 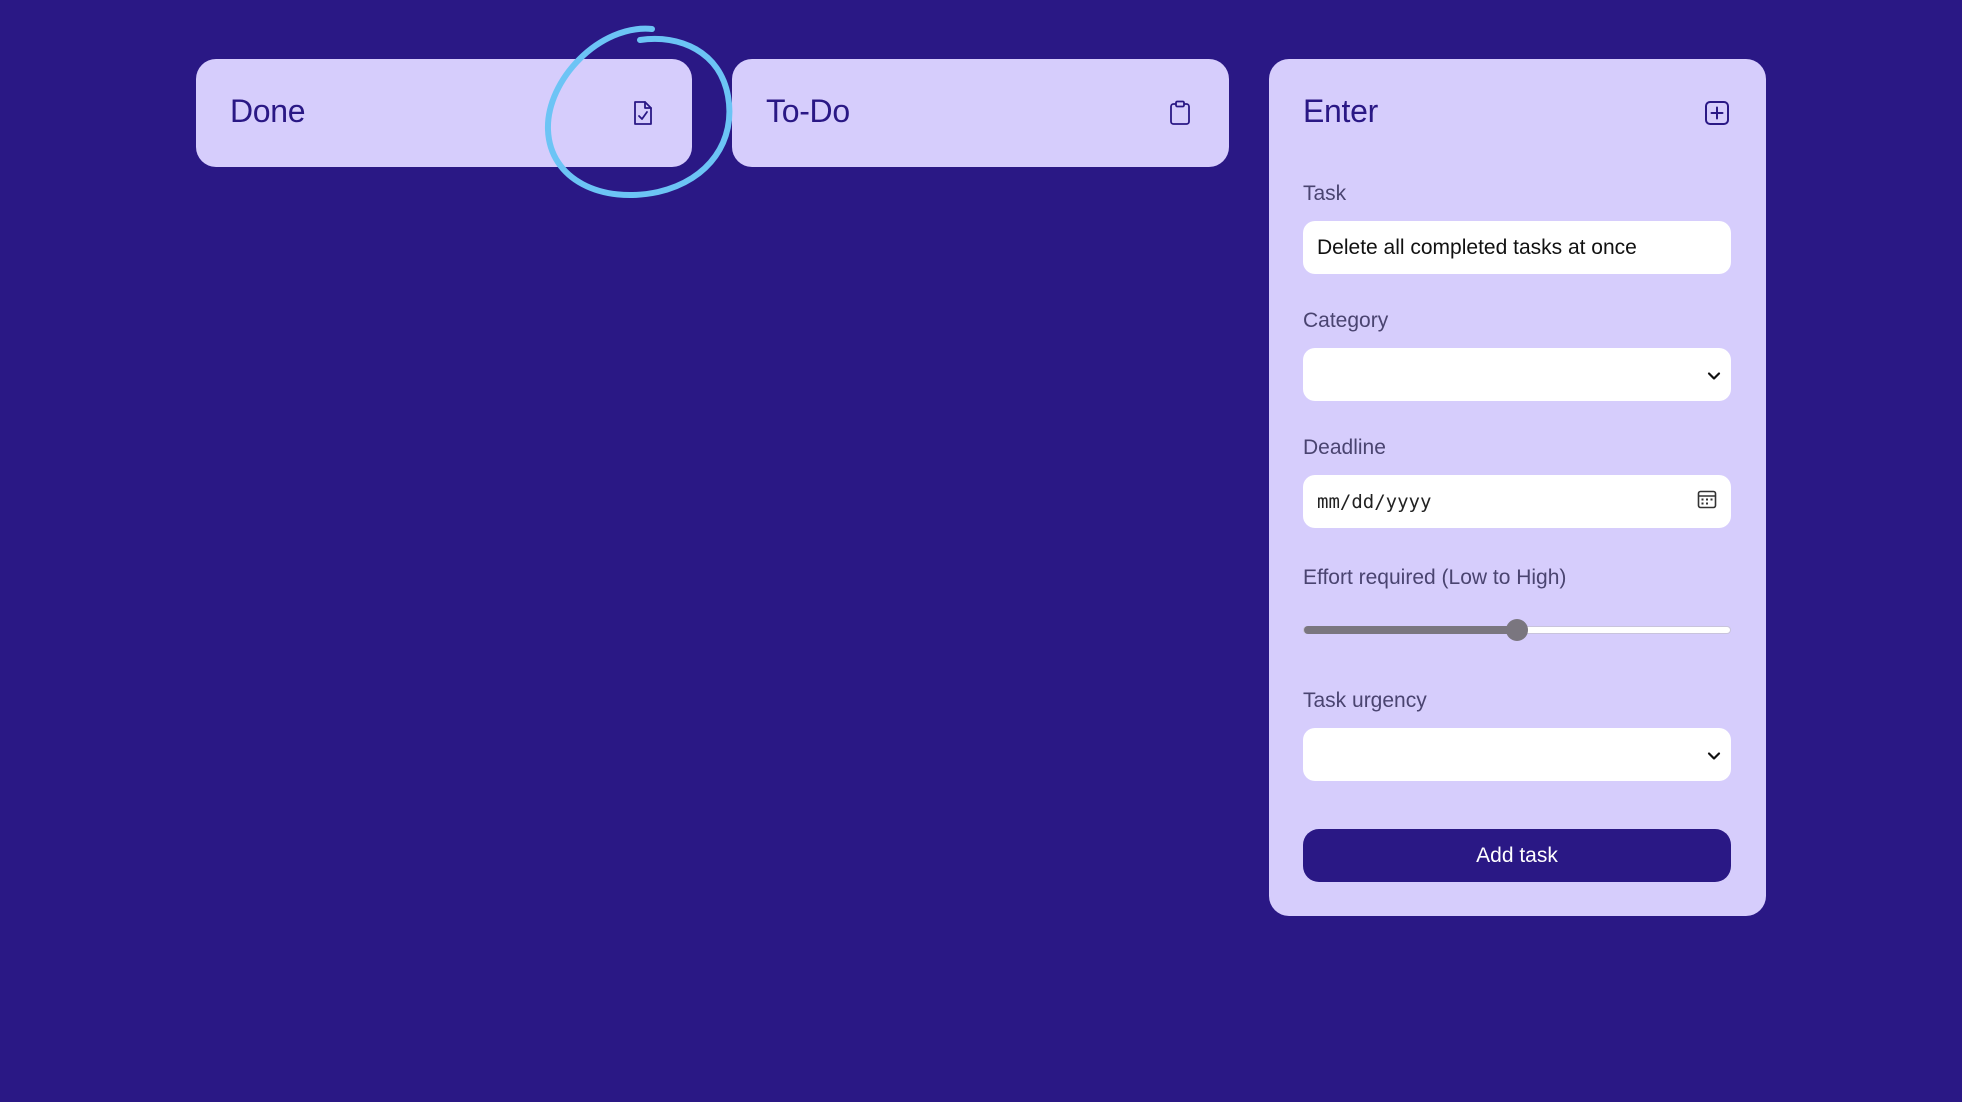 I want to click on effort-slider-fill, so click(x=1410, y=630).